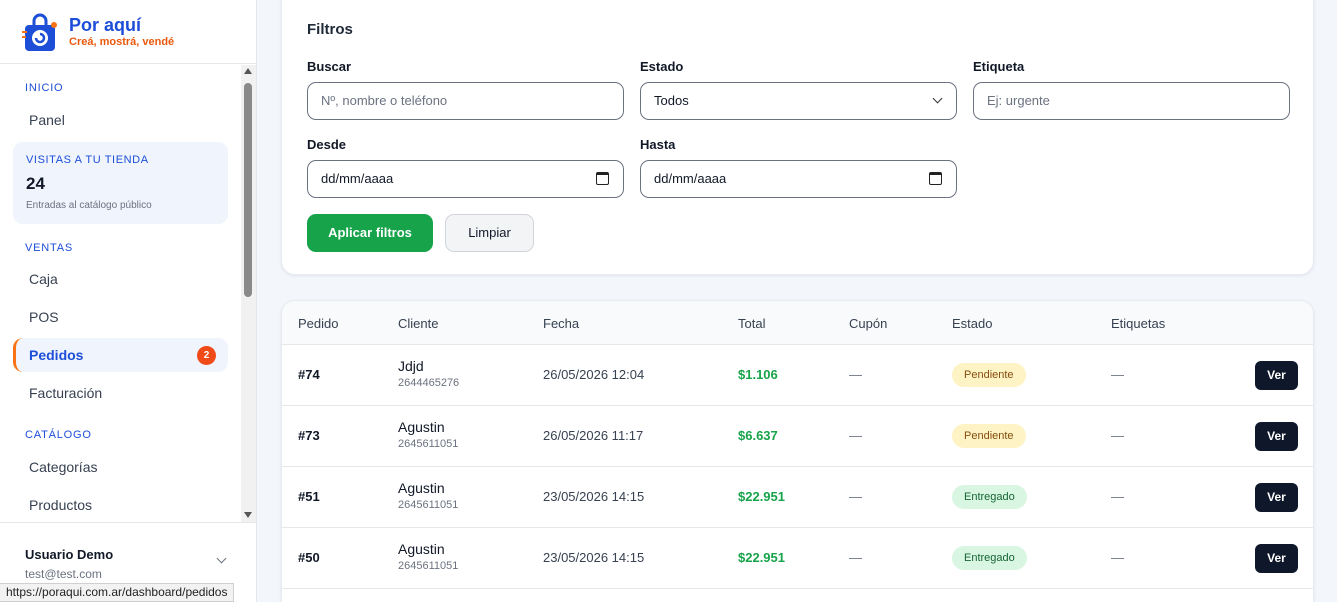 This screenshot has width=1337, height=602. What do you see at coordinates (758, 435) in the screenshot?
I see `order-total: $6.637` at bounding box center [758, 435].